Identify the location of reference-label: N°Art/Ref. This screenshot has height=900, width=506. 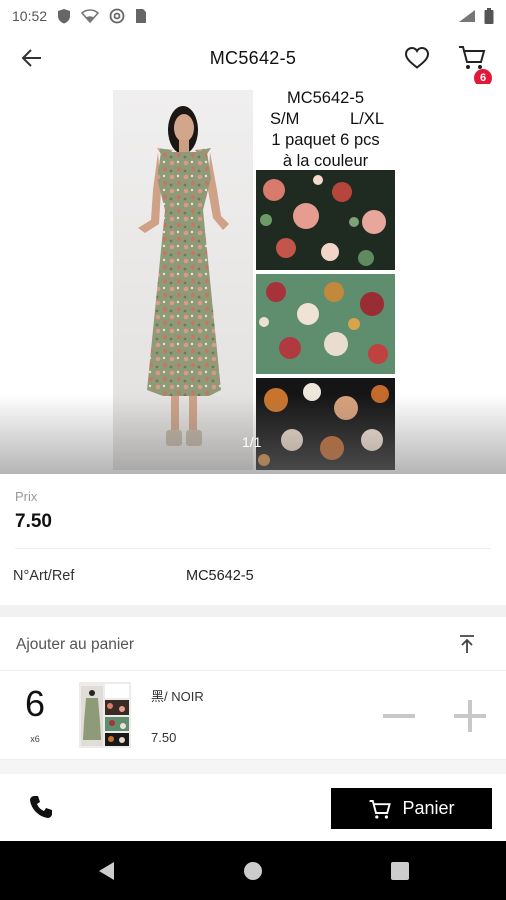
(44, 576).